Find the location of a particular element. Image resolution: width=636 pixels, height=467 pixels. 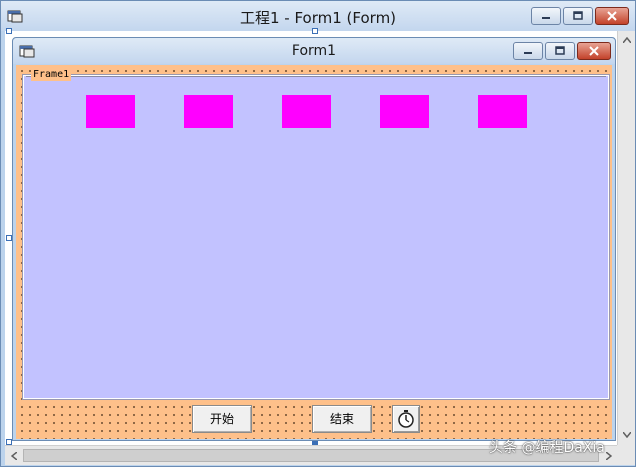

form1-minimize-button is located at coordinates (528, 51).